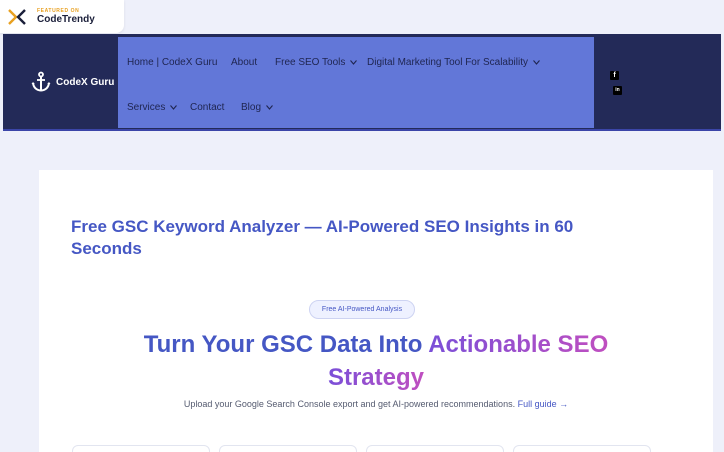 This screenshot has height=452, width=724. I want to click on linkedin-glyph: in, so click(617, 90).